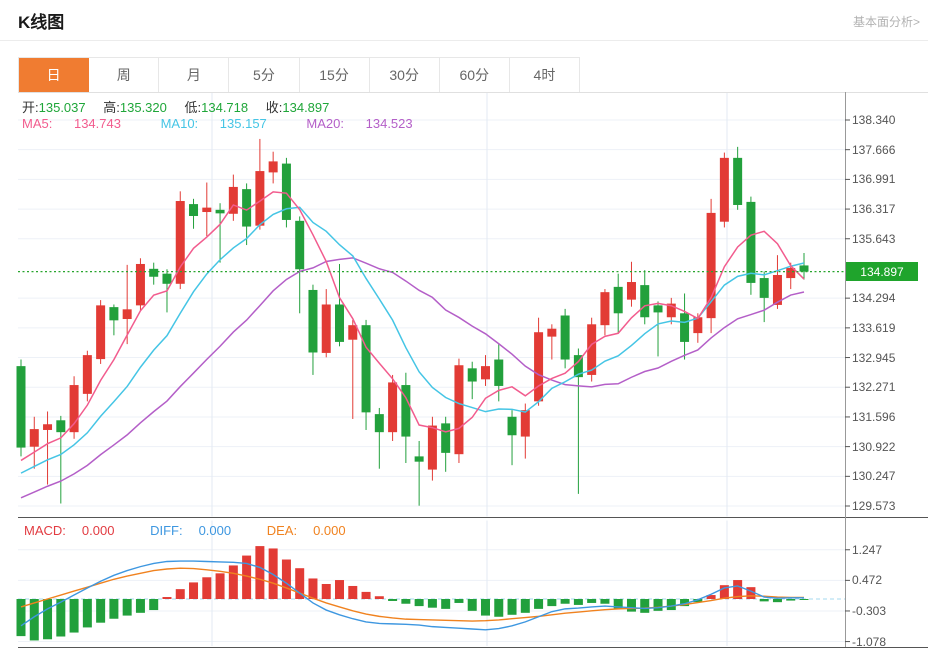 The width and height of the screenshot is (928, 655). What do you see at coordinates (71, 123) in the screenshot?
I see `ma5-info: MA5: 134.743` at bounding box center [71, 123].